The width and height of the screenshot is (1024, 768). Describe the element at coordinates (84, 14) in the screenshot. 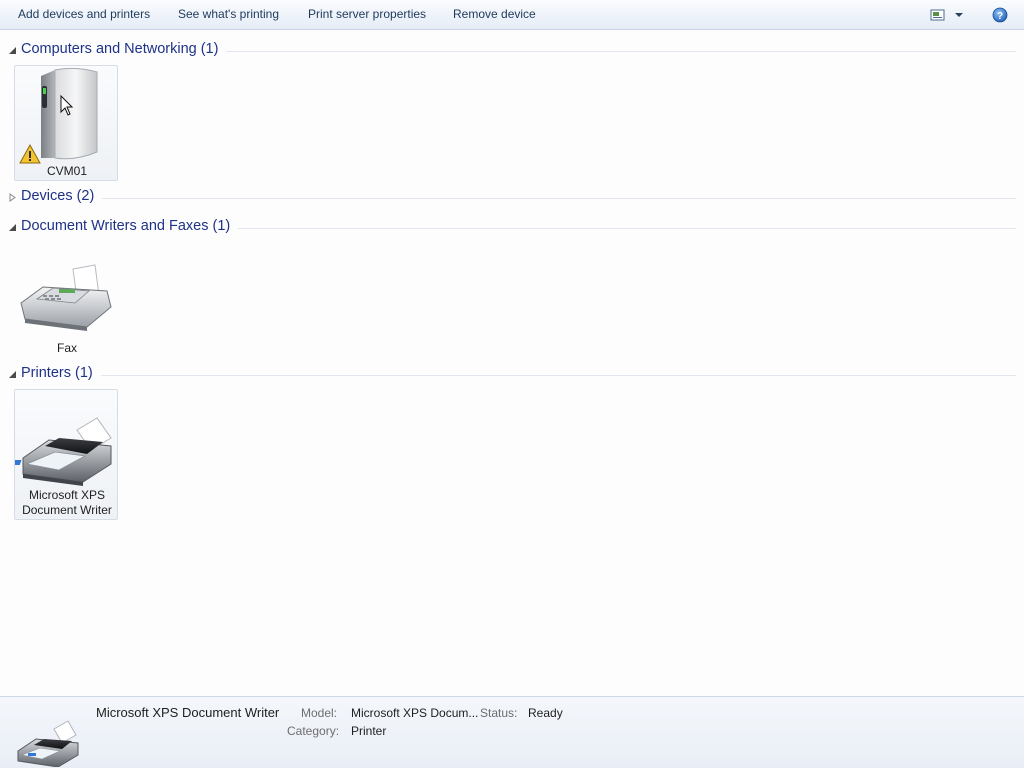

I see `add-devices-button: Add devices and printers` at that location.